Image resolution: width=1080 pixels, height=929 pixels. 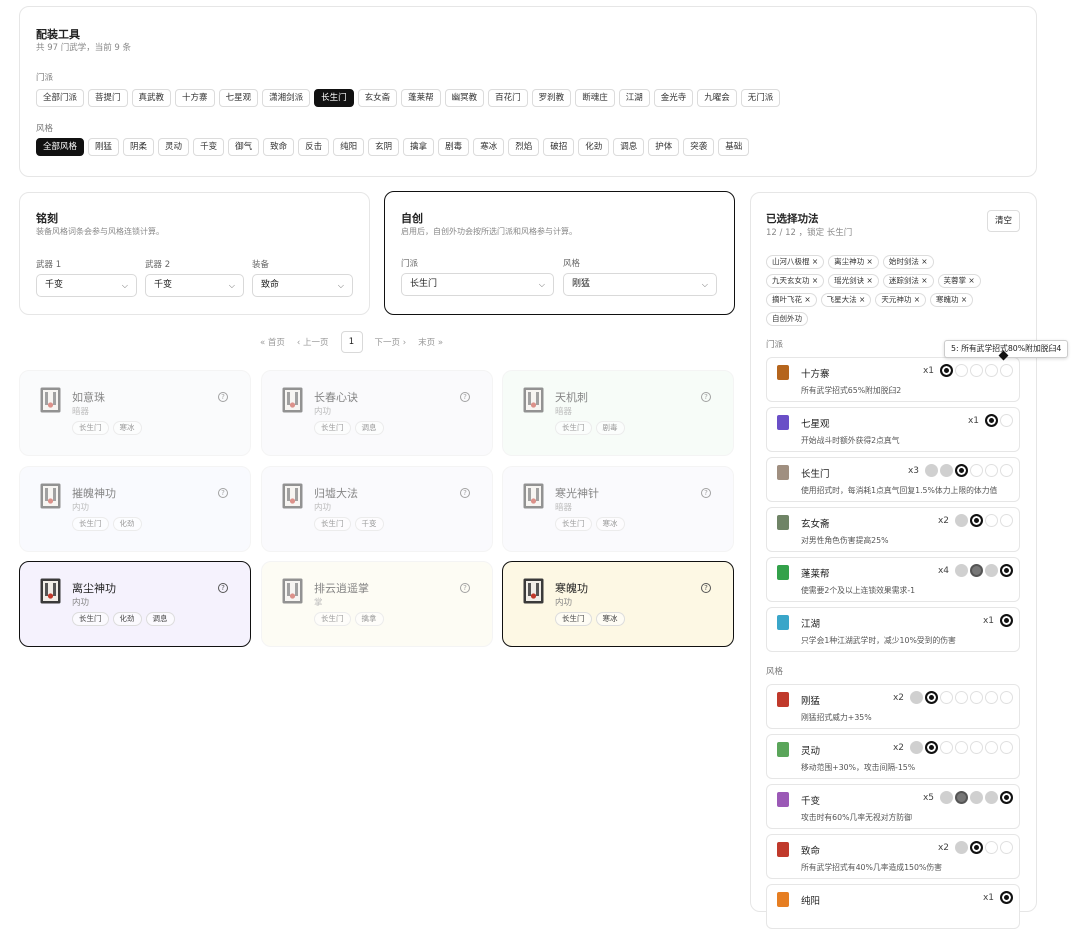 What do you see at coordinates (351, 342) in the screenshot?
I see `current-page: 1` at bounding box center [351, 342].